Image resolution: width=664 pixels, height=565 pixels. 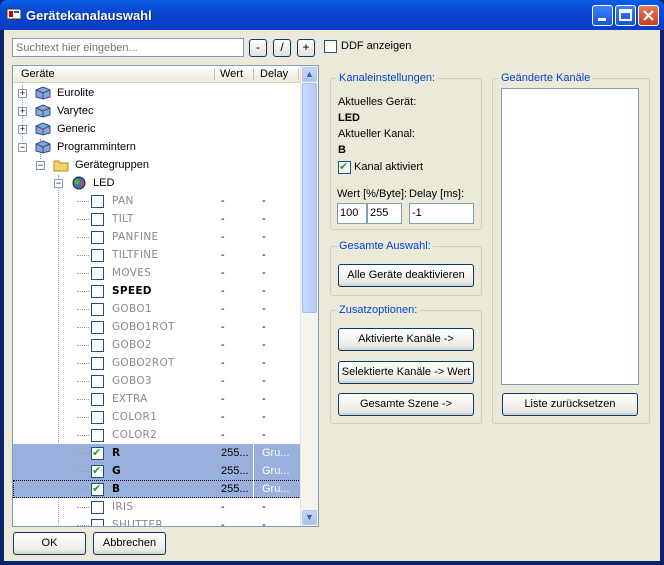 I want to click on tree-item-device: + Eurolite, so click(x=158, y=93).